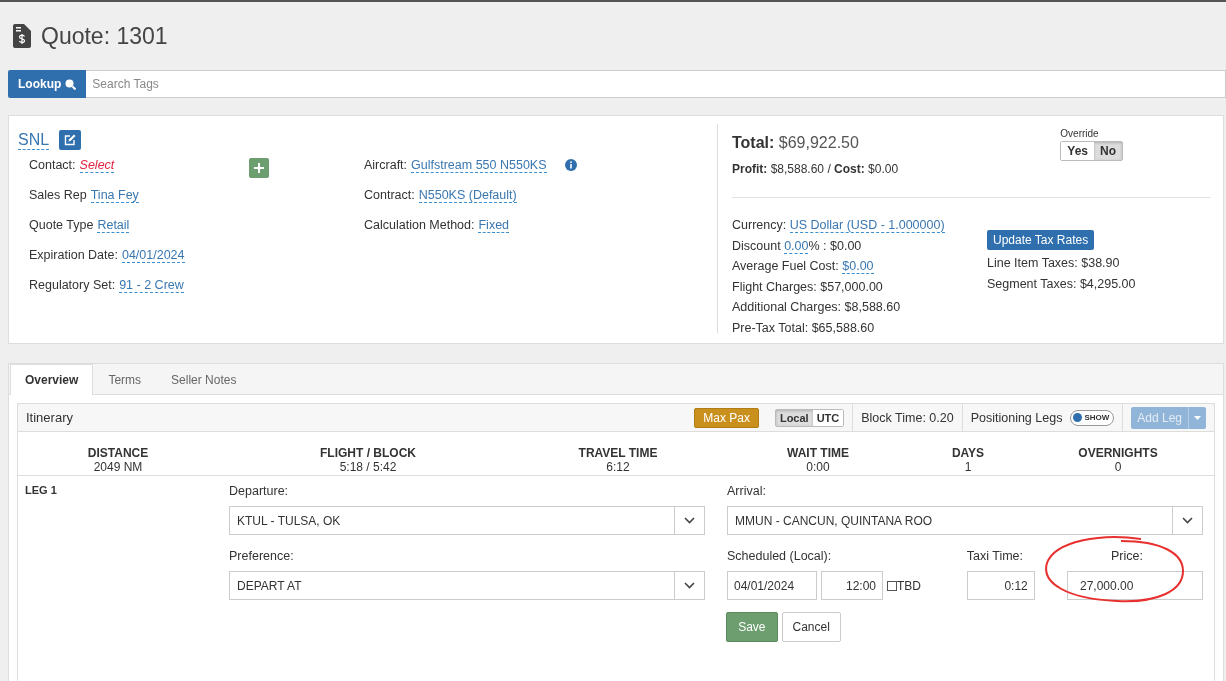 The width and height of the screenshot is (1226, 681). I want to click on stat-value: 1, so click(968, 467).